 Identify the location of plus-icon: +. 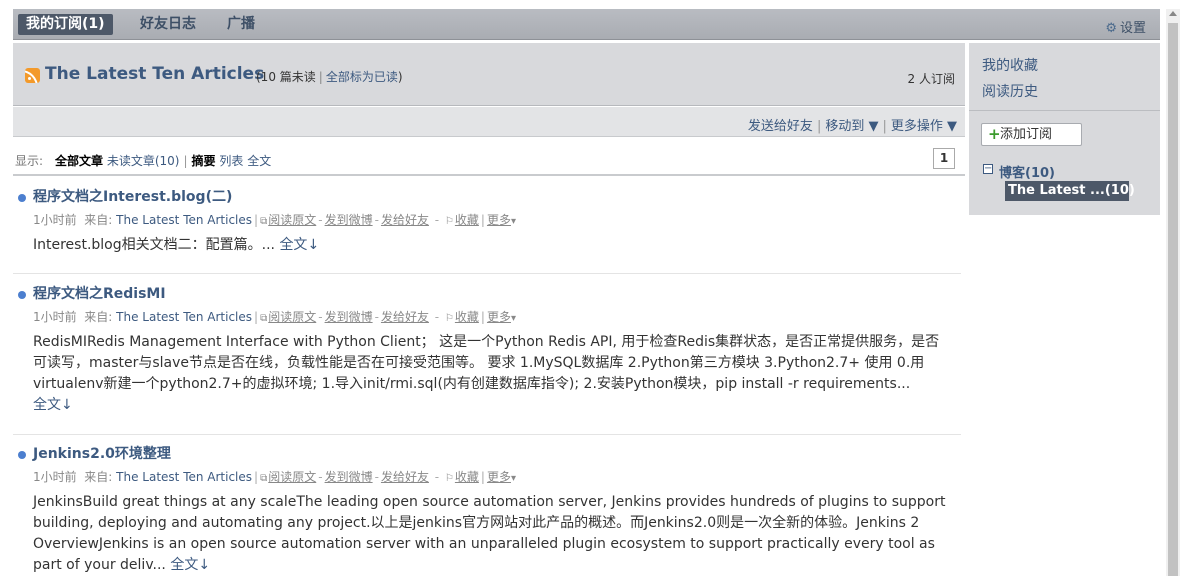
(994, 134).